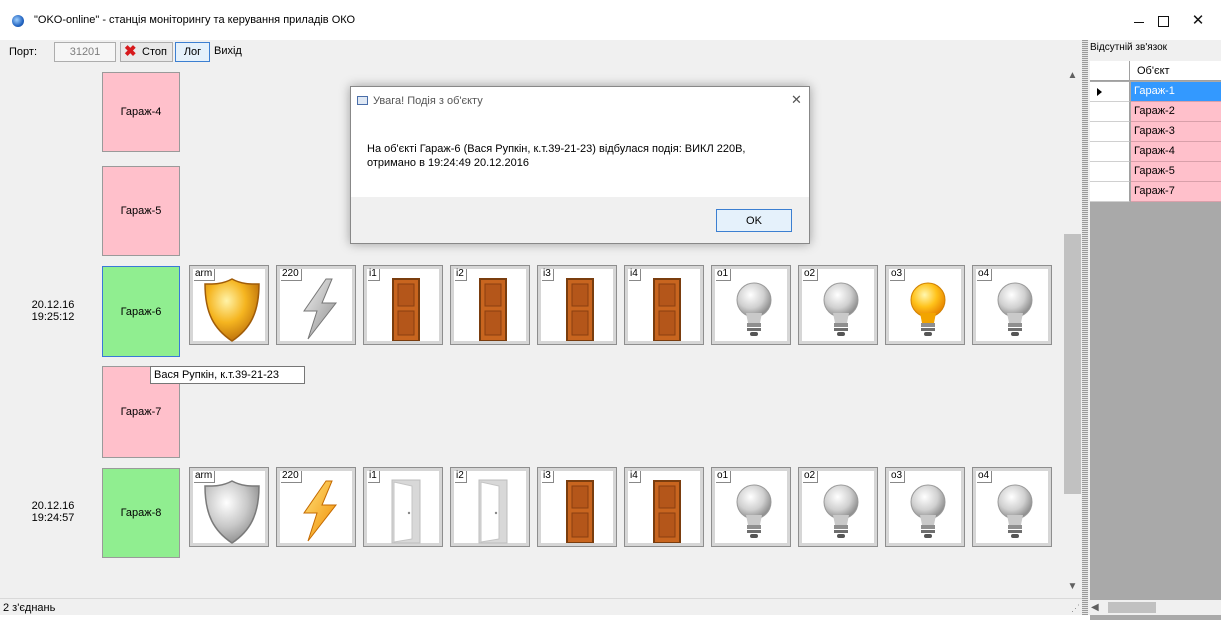  Describe the element at coordinates (1176, 172) in the screenshot. I see `grid-cell-object: Гараж-5` at that location.